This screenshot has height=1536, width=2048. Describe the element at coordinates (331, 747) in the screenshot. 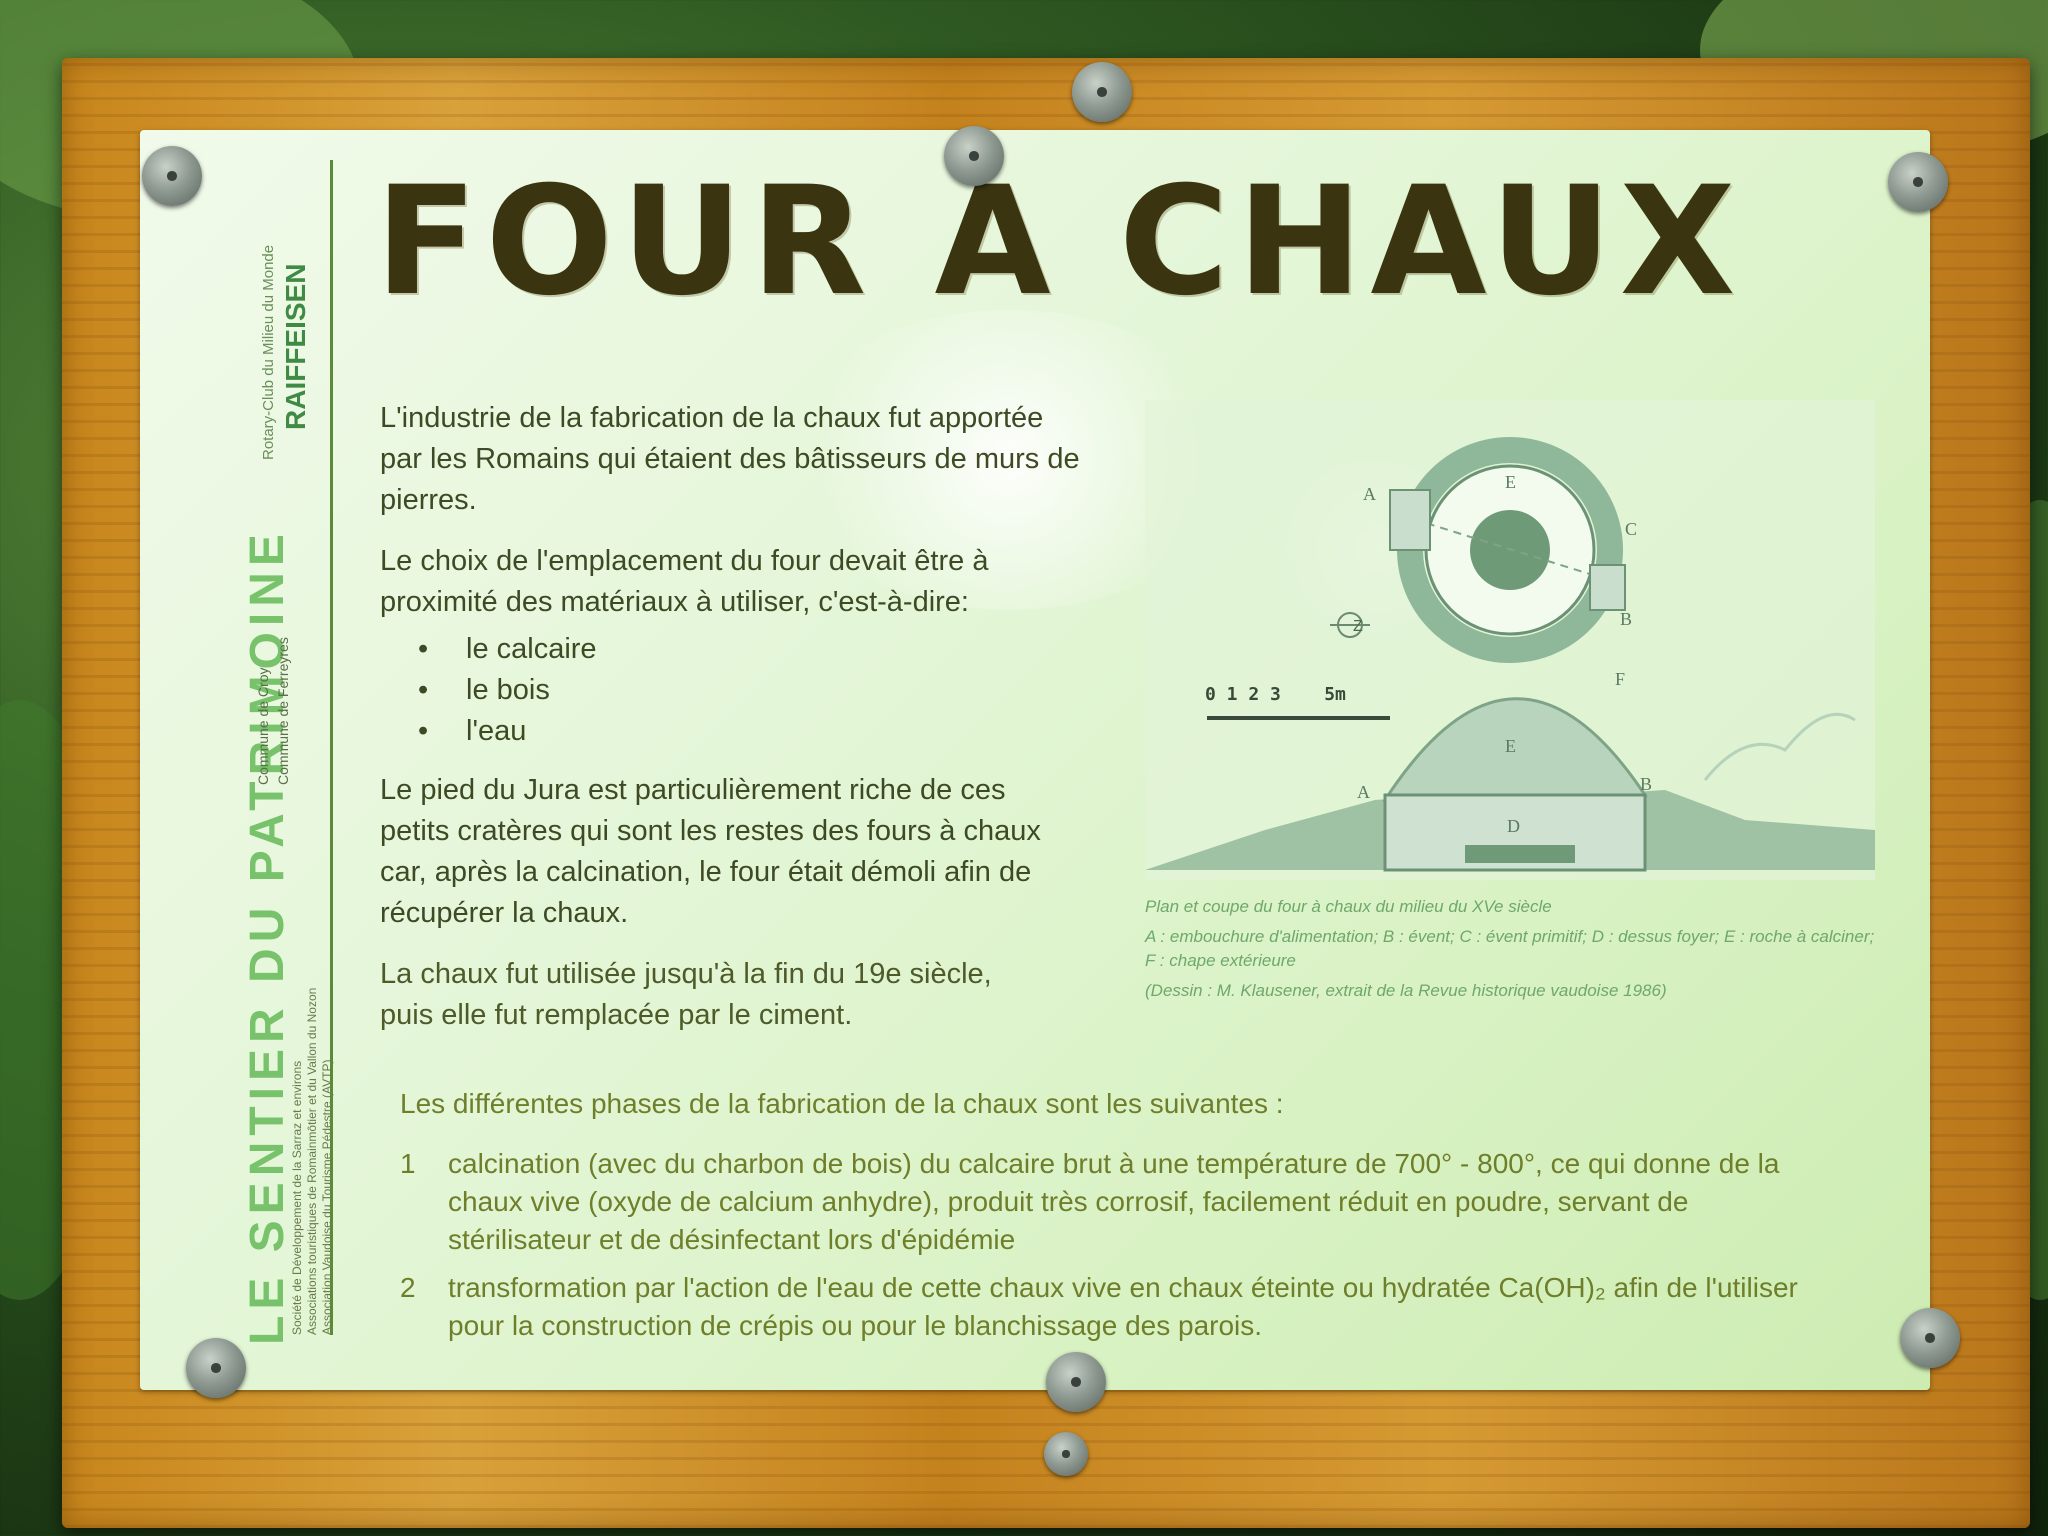

I see `sidebar-divider` at that location.